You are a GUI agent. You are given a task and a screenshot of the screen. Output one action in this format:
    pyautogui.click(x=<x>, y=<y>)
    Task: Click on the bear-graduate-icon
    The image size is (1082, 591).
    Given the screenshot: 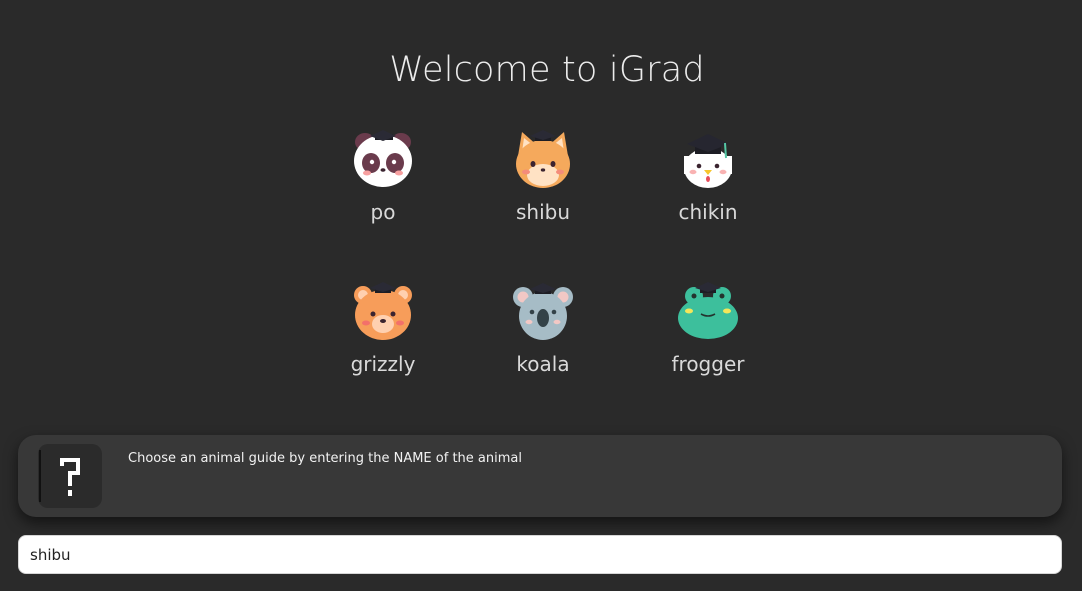 What is the action you would take?
    pyautogui.click(x=383, y=311)
    